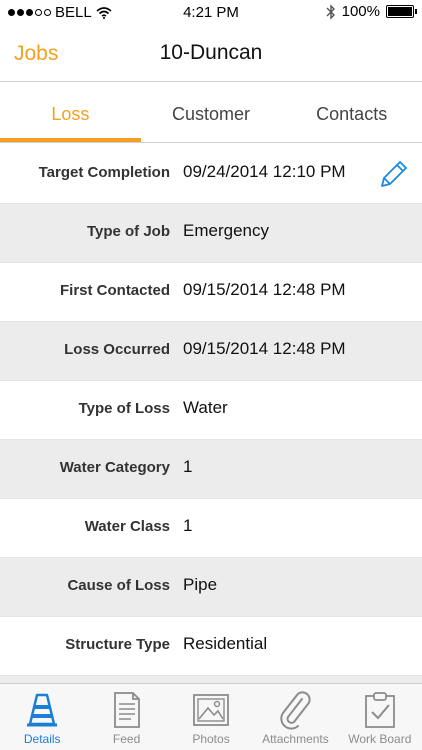  Describe the element at coordinates (117, 644) in the screenshot. I see `detail-label: Structure Type` at that location.